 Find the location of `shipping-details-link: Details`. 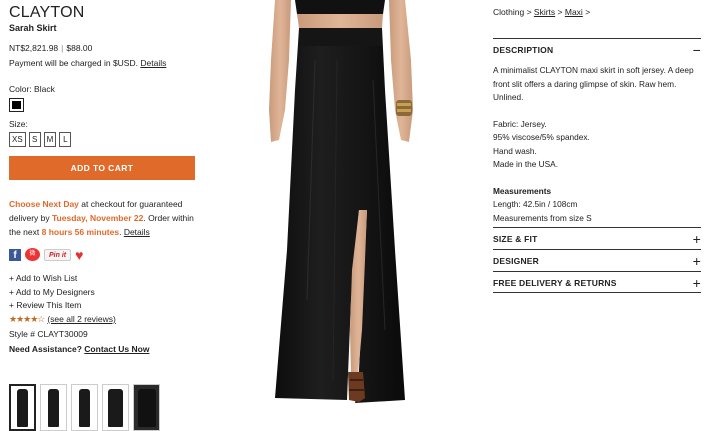

shipping-details-link: Details is located at coordinates (137, 232).